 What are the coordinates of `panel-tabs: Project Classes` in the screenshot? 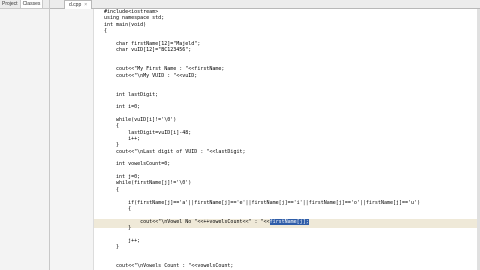 It's located at (24, 4).